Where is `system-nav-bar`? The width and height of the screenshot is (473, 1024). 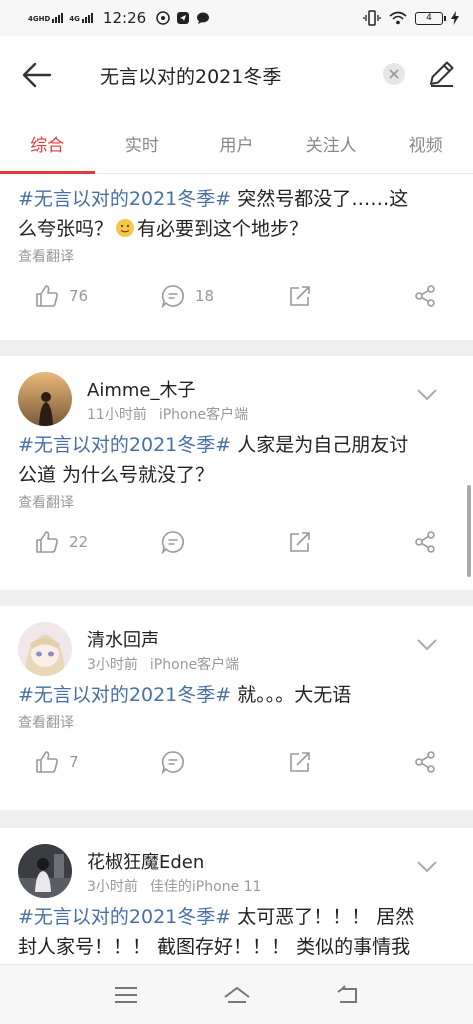
system-nav-bar is located at coordinates (236, 994).